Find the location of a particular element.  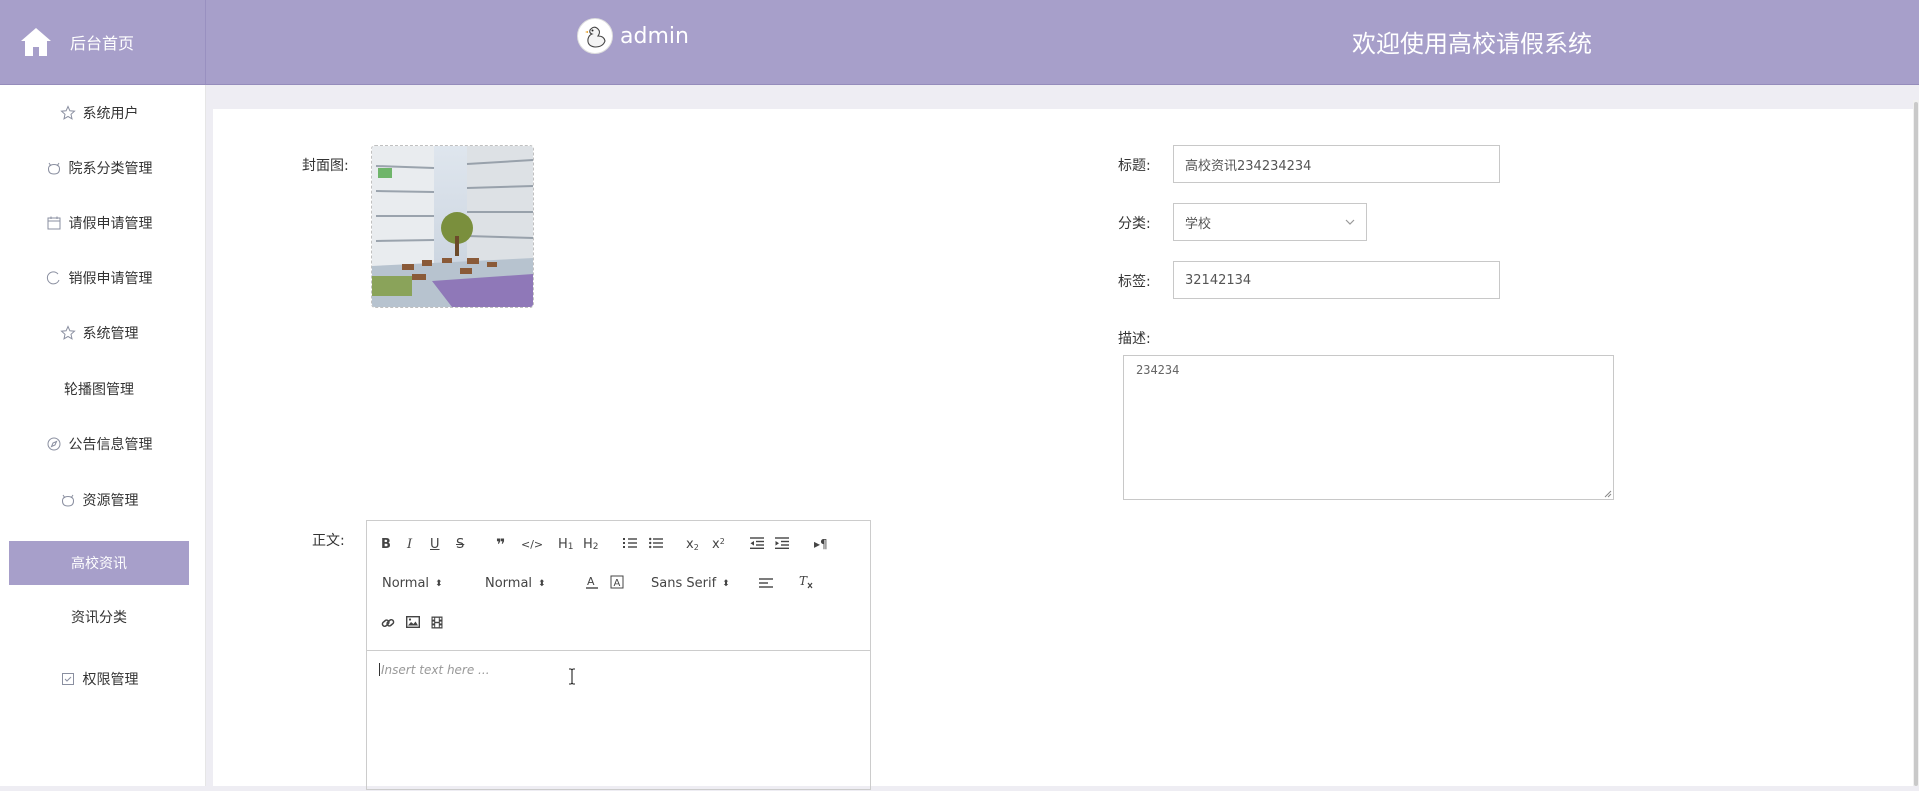

align-icon is located at coordinates (766, 583).